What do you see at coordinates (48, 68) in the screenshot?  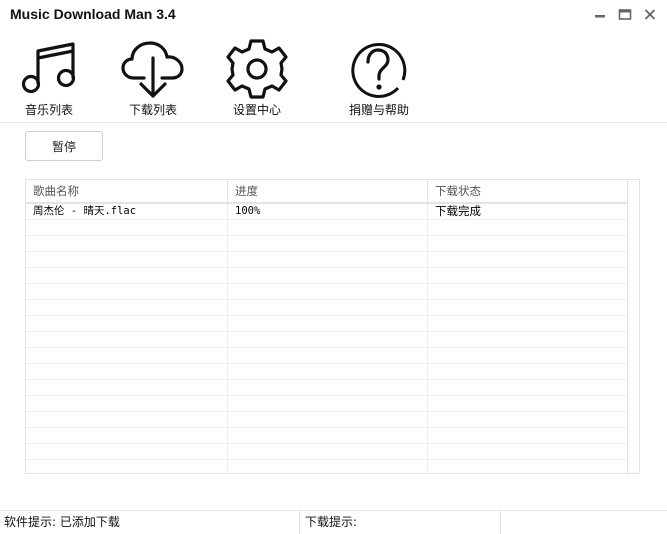 I see `music-note-icon` at bounding box center [48, 68].